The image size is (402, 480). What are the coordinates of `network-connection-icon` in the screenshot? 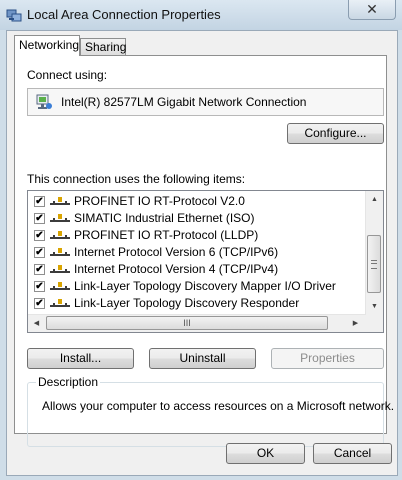 It's located at (14, 15).